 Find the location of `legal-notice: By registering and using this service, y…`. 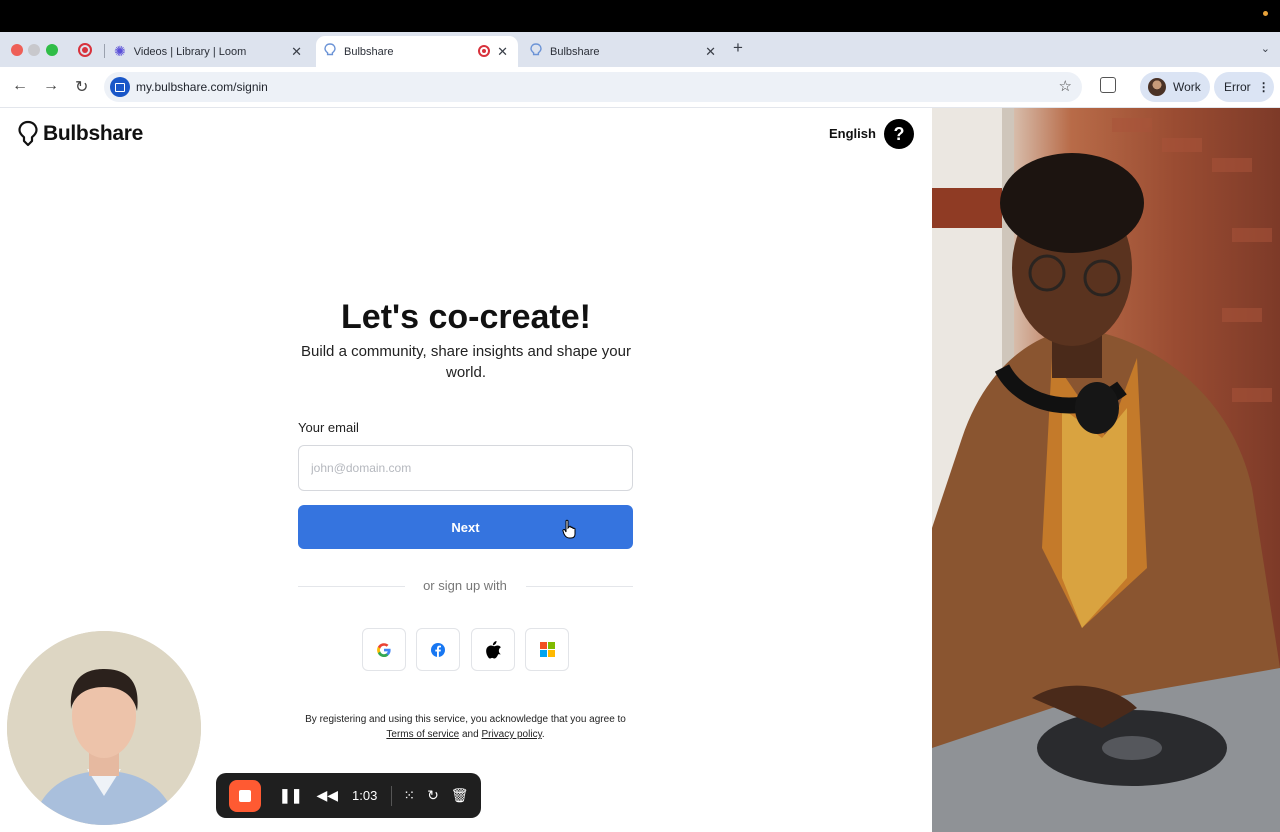

legal-notice: By registering and using this service, y… is located at coordinates (465, 727).